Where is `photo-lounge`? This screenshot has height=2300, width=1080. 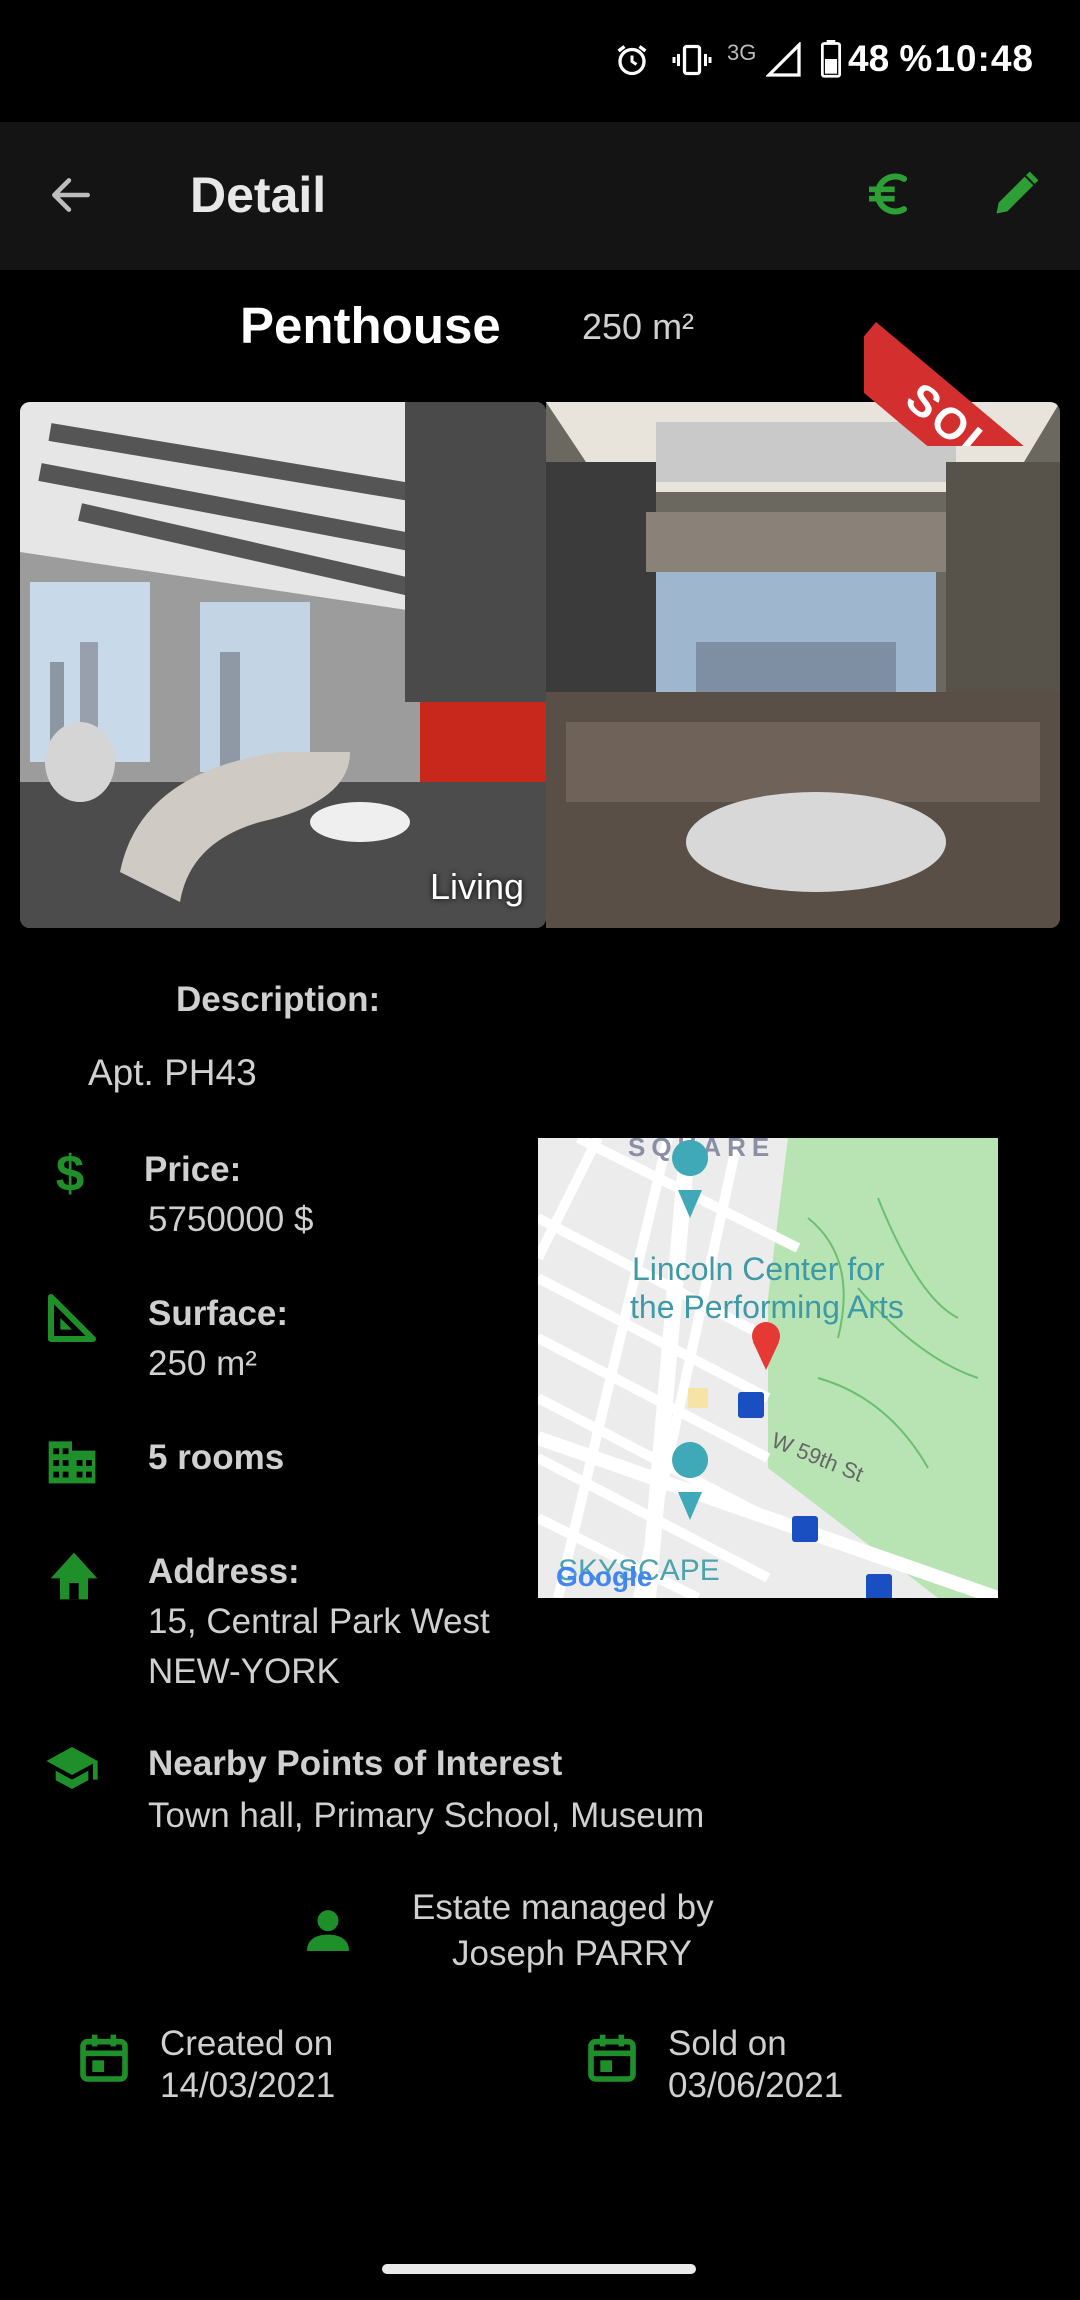
photo-lounge is located at coordinates (803, 665).